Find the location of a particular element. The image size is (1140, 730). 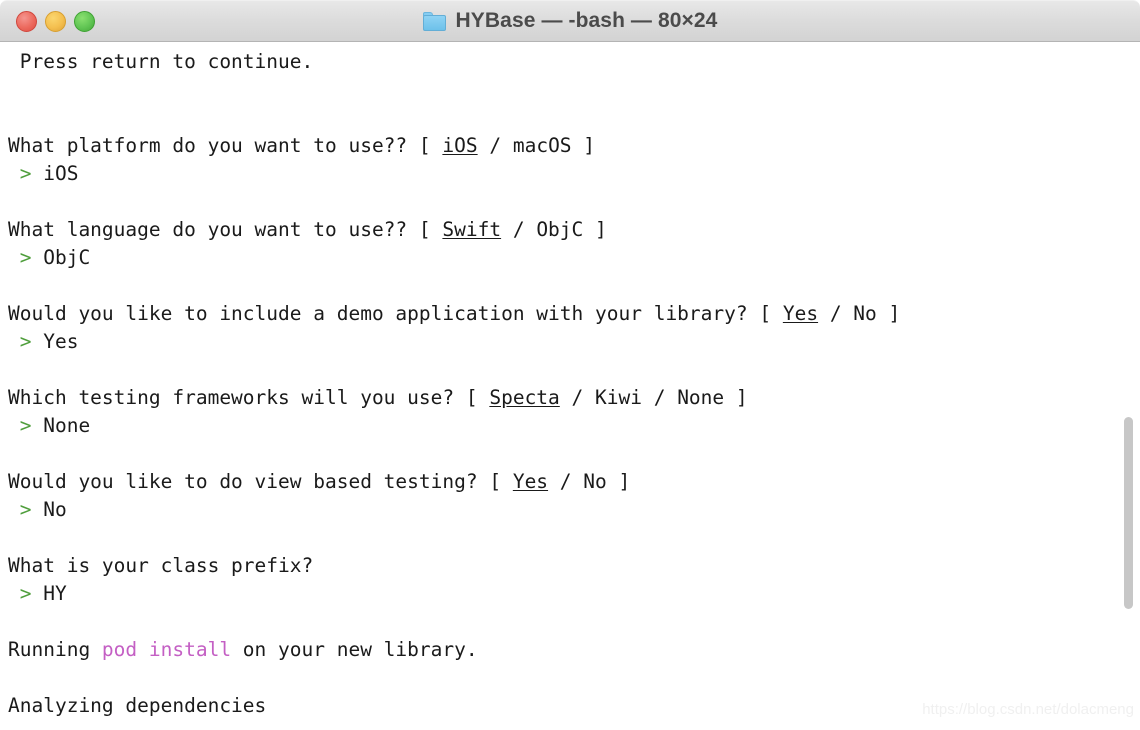

terminal-segment: / macOS ] is located at coordinates (536, 145).